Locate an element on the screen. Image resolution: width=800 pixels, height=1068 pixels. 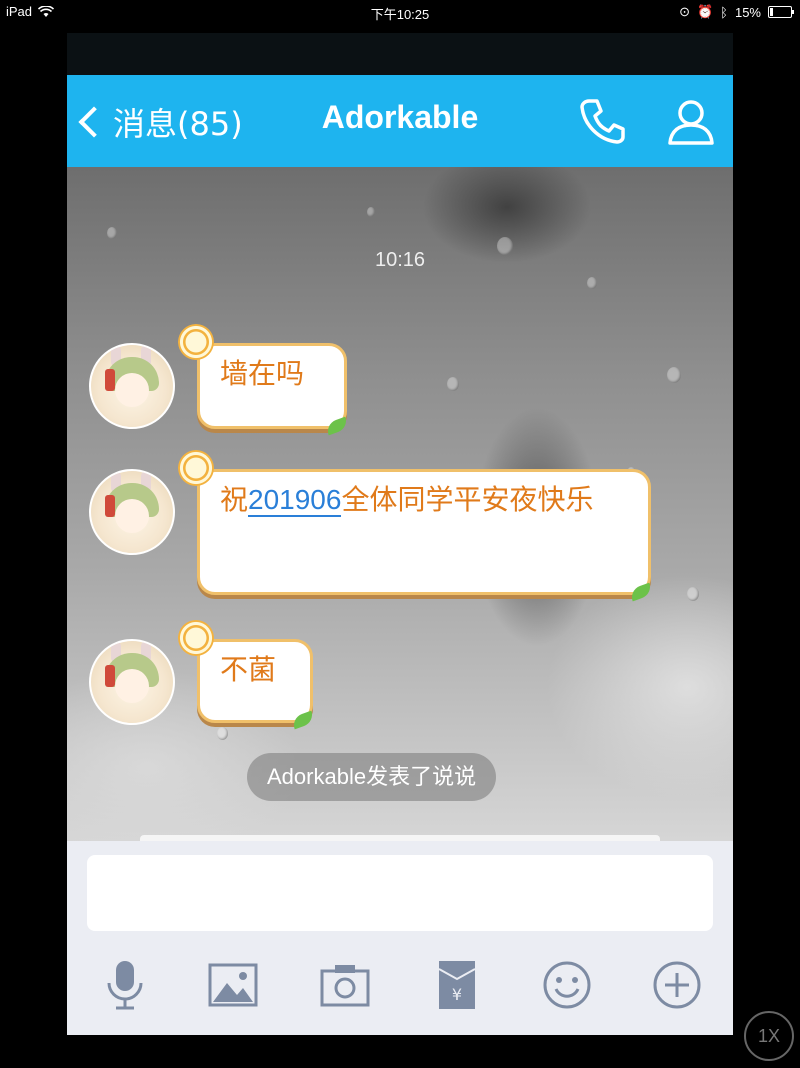
message-text: 墙在吗 is located at coordinates (262, 373).